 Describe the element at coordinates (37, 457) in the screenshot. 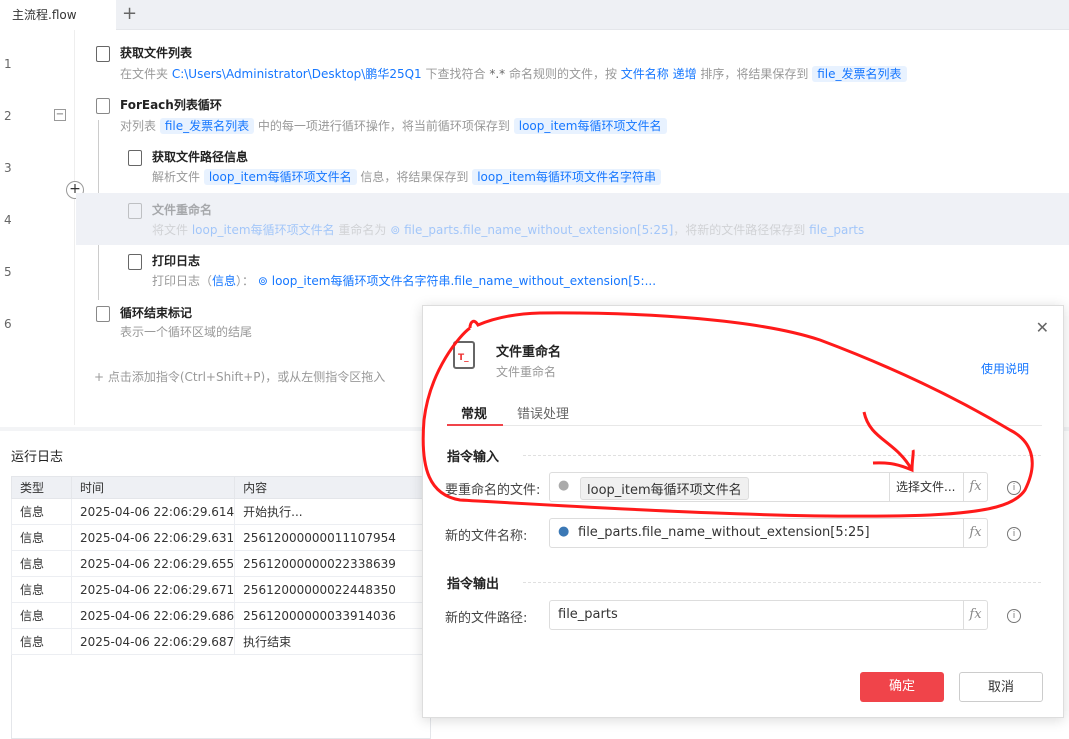

I see `log-title: 运行日志` at that location.